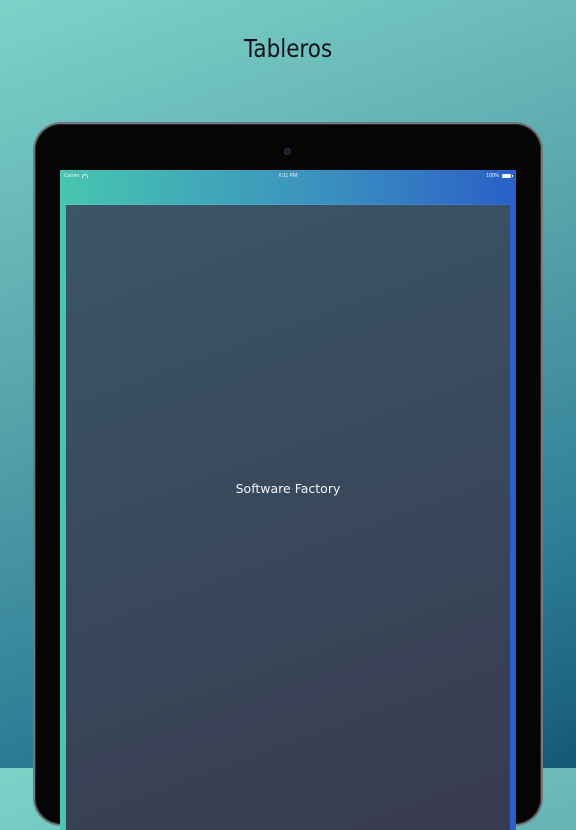 The height and width of the screenshot is (830, 576). What do you see at coordinates (287, 151) in the screenshot?
I see `camera-icon` at bounding box center [287, 151].